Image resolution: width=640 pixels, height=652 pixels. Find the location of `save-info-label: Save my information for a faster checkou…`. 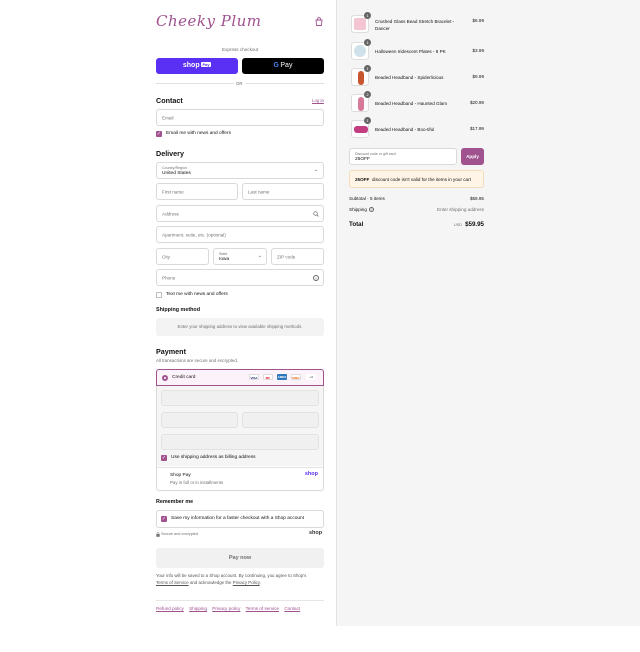

save-info-label: Save my information for a faster checkou… is located at coordinates (238, 518).